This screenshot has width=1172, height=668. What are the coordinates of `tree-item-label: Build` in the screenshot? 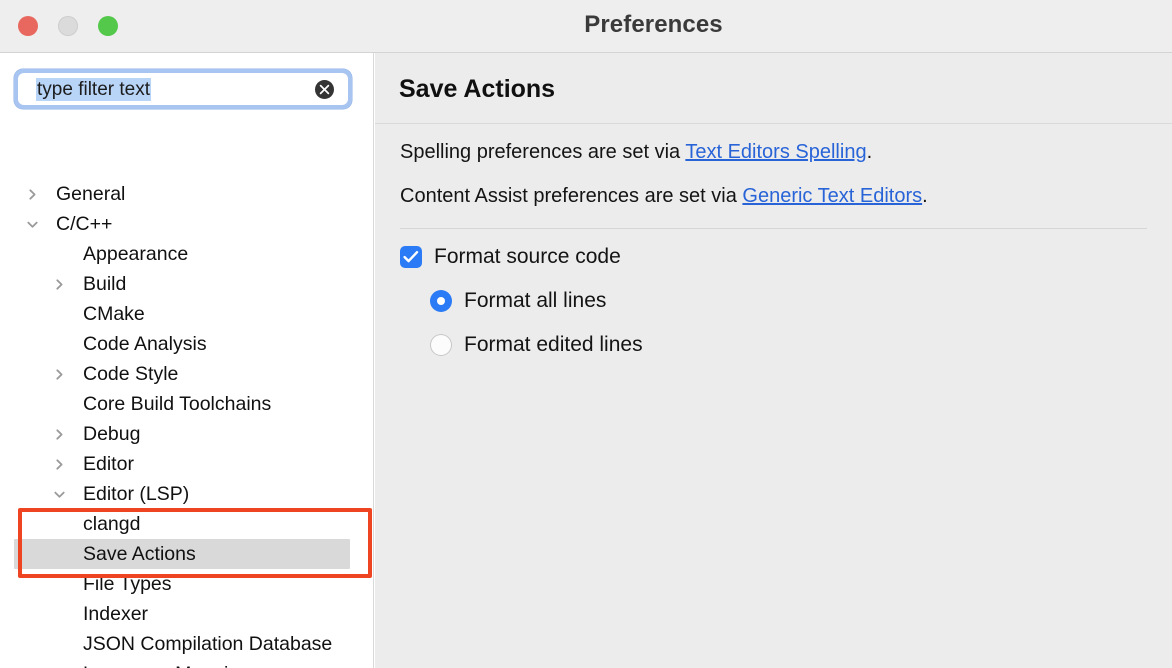 It's located at (105, 284).